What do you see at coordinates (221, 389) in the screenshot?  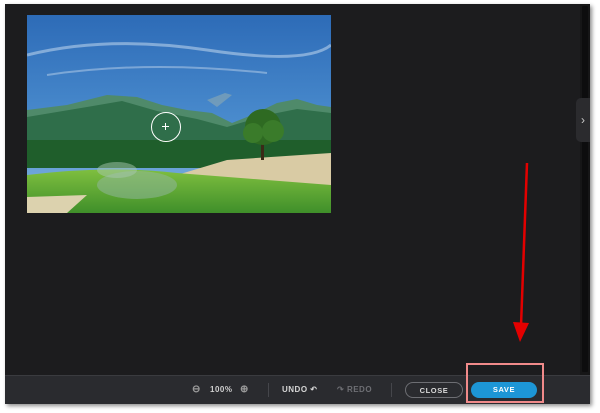 I see `zoom-level: 100%` at bounding box center [221, 389].